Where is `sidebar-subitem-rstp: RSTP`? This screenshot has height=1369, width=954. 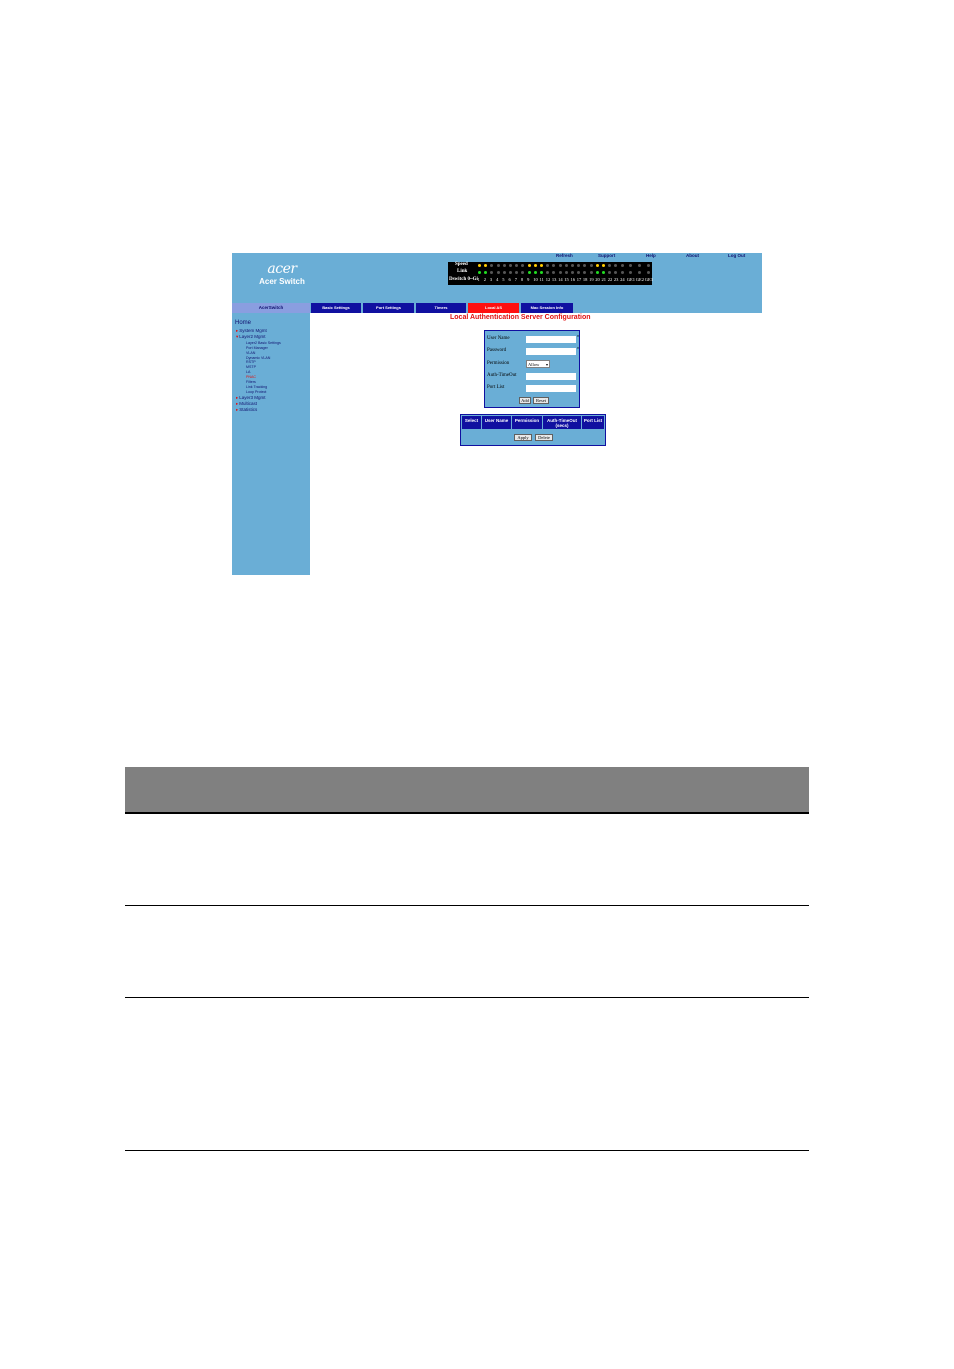 sidebar-subitem-rstp: RSTP is located at coordinates (251, 362).